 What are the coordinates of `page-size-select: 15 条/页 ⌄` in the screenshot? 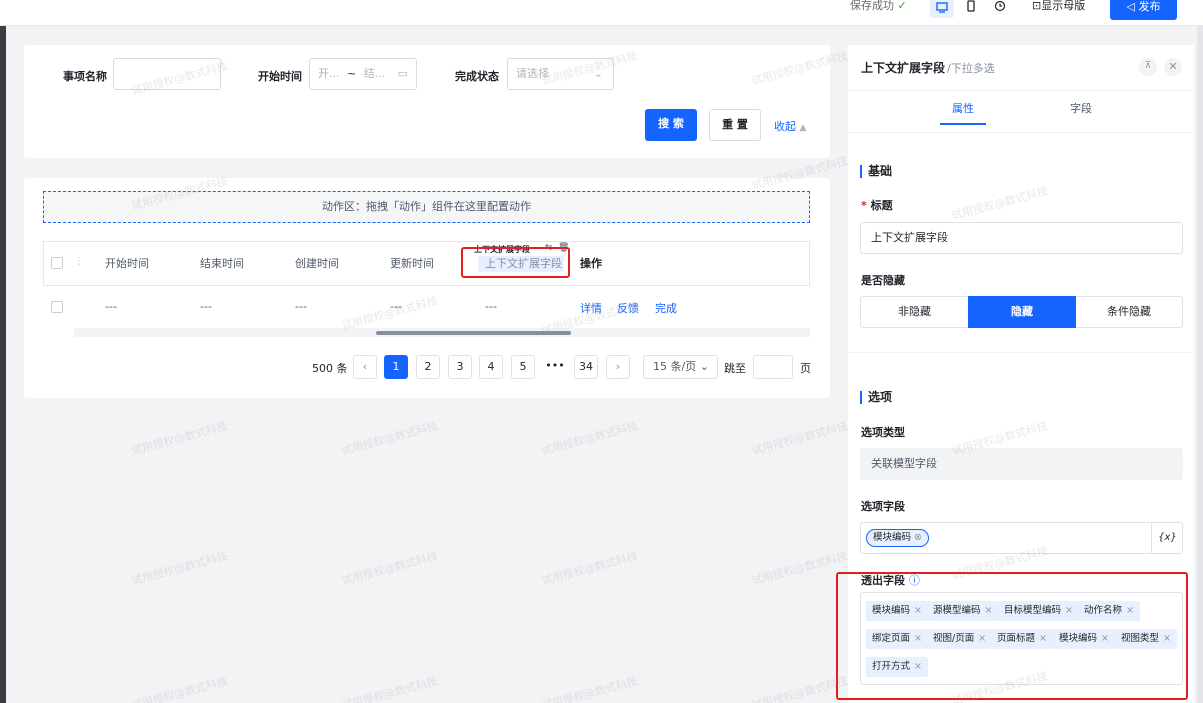 It's located at (680, 367).